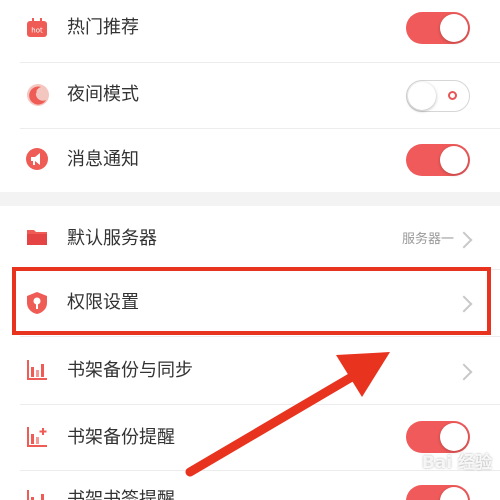  Describe the element at coordinates (438, 96) in the screenshot. I see `night-toggle` at that location.